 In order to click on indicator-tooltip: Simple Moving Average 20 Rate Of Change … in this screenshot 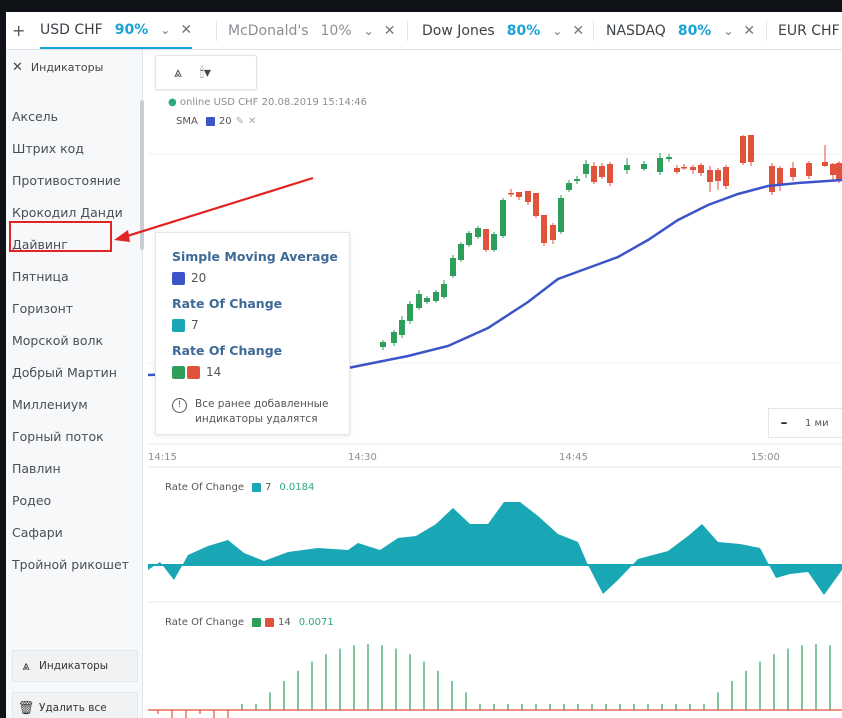, I will do `click(252, 333)`.